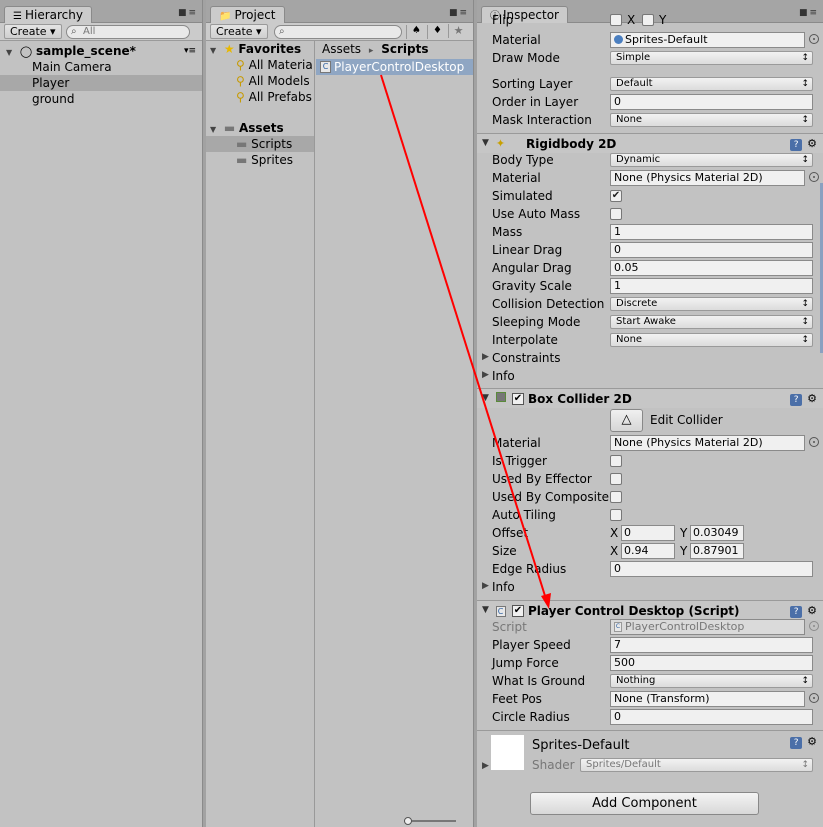 This screenshot has height=827, width=823. What do you see at coordinates (101, 67) in the screenshot?
I see `hierarchy-item: Main Camera` at bounding box center [101, 67].